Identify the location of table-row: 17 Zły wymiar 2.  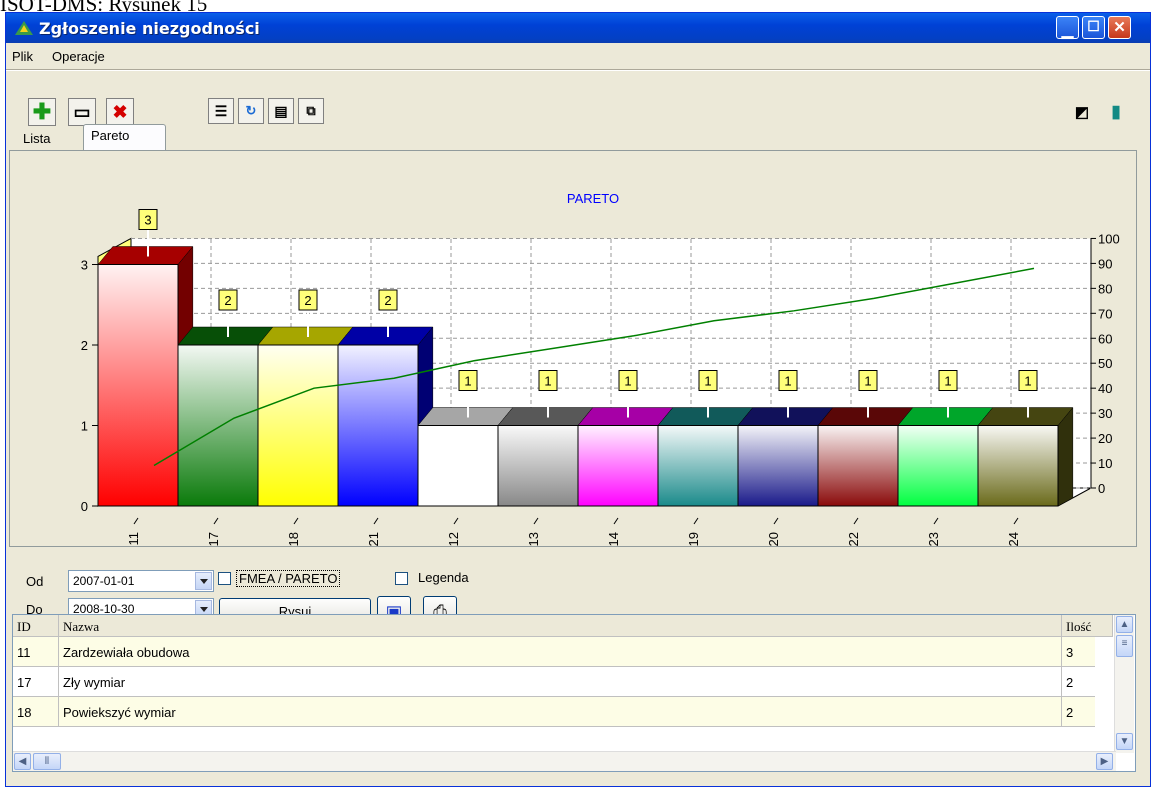
(554, 682).